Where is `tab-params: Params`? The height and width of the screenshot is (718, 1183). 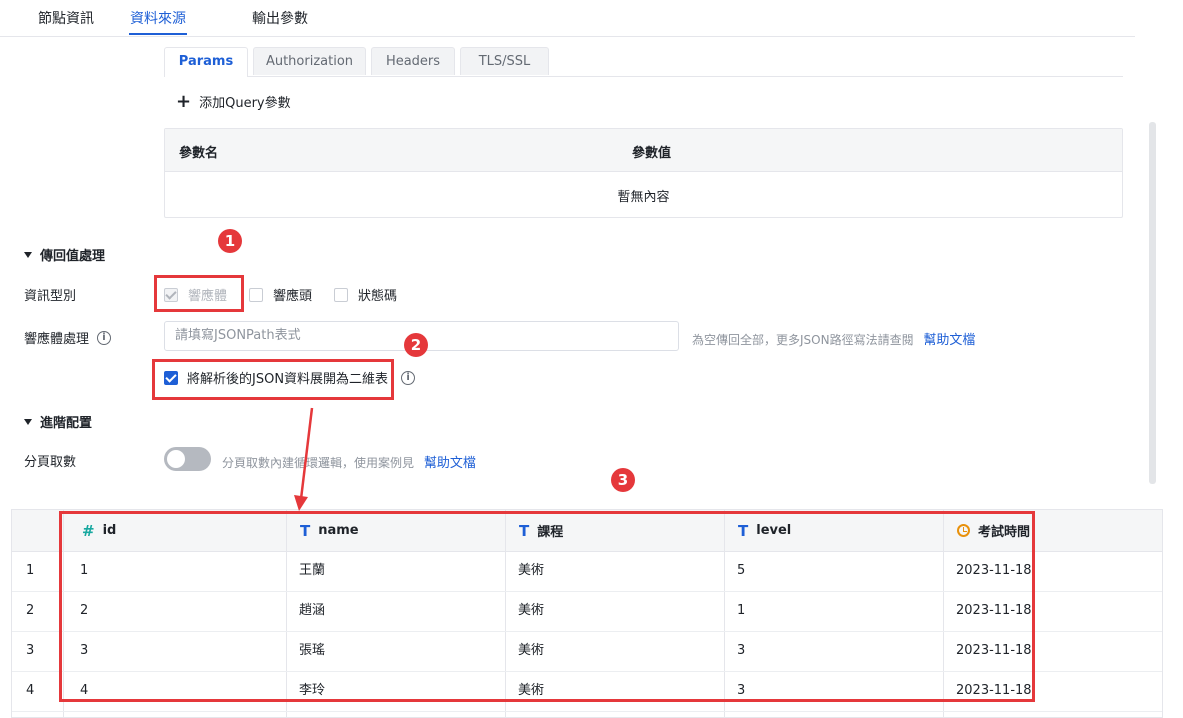 tab-params: Params is located at coordinates (206, 62).